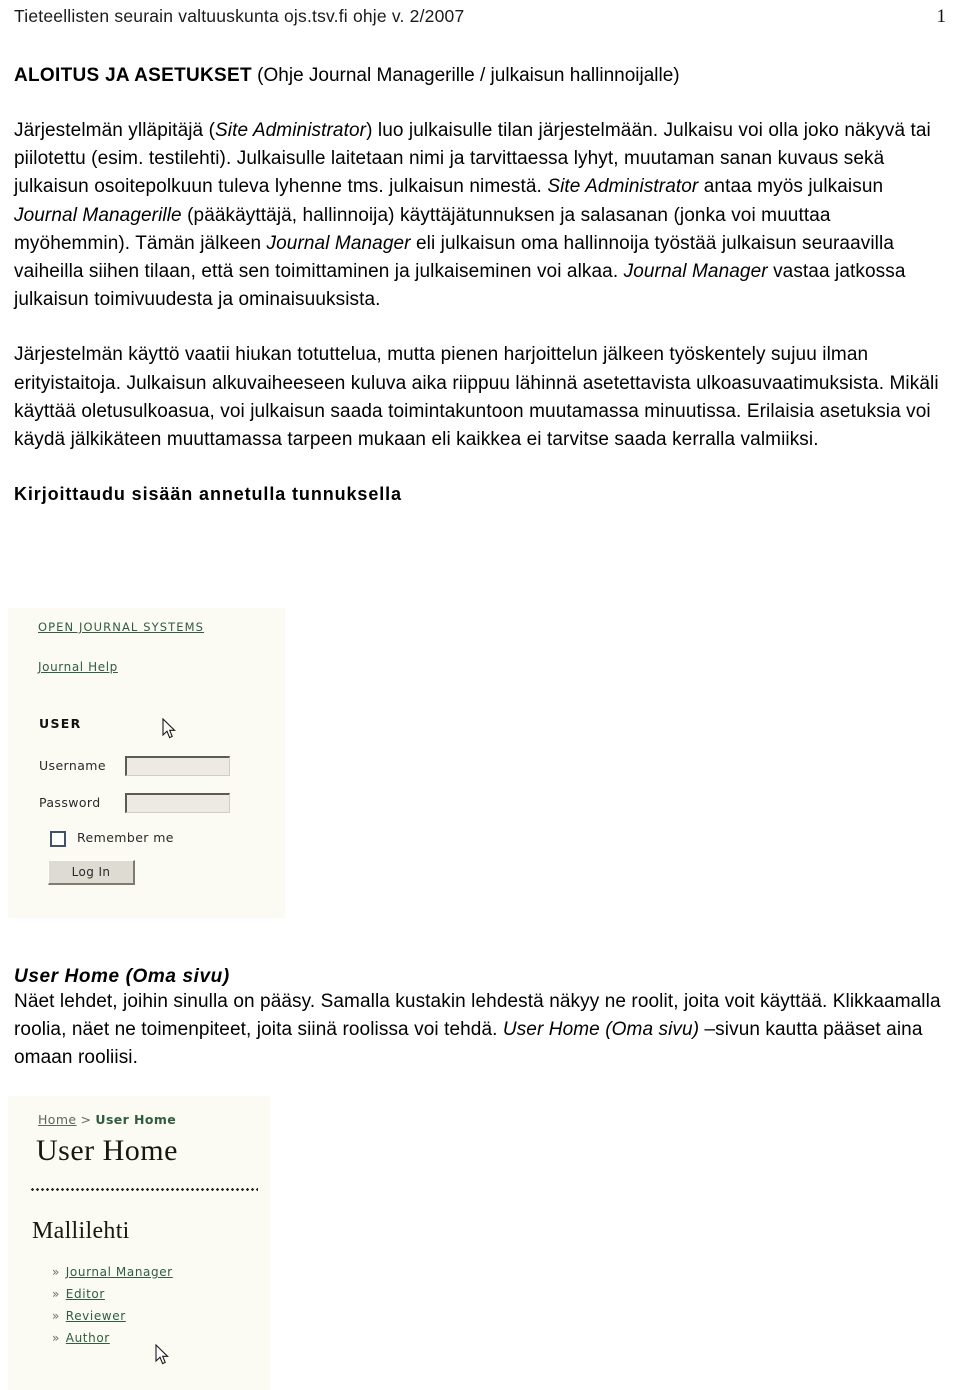 The image size is (960, 1390). I want to click on breadcrumb-home-link: Home, so click(57, 1119).